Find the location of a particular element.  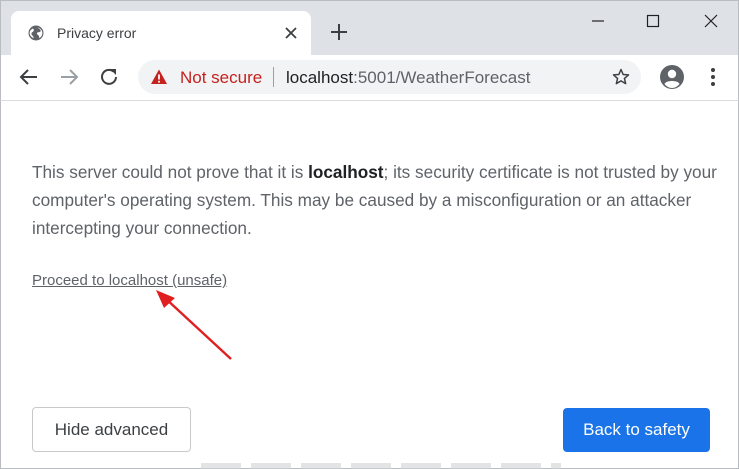

reload-icon is located at coordinates (109, 77).